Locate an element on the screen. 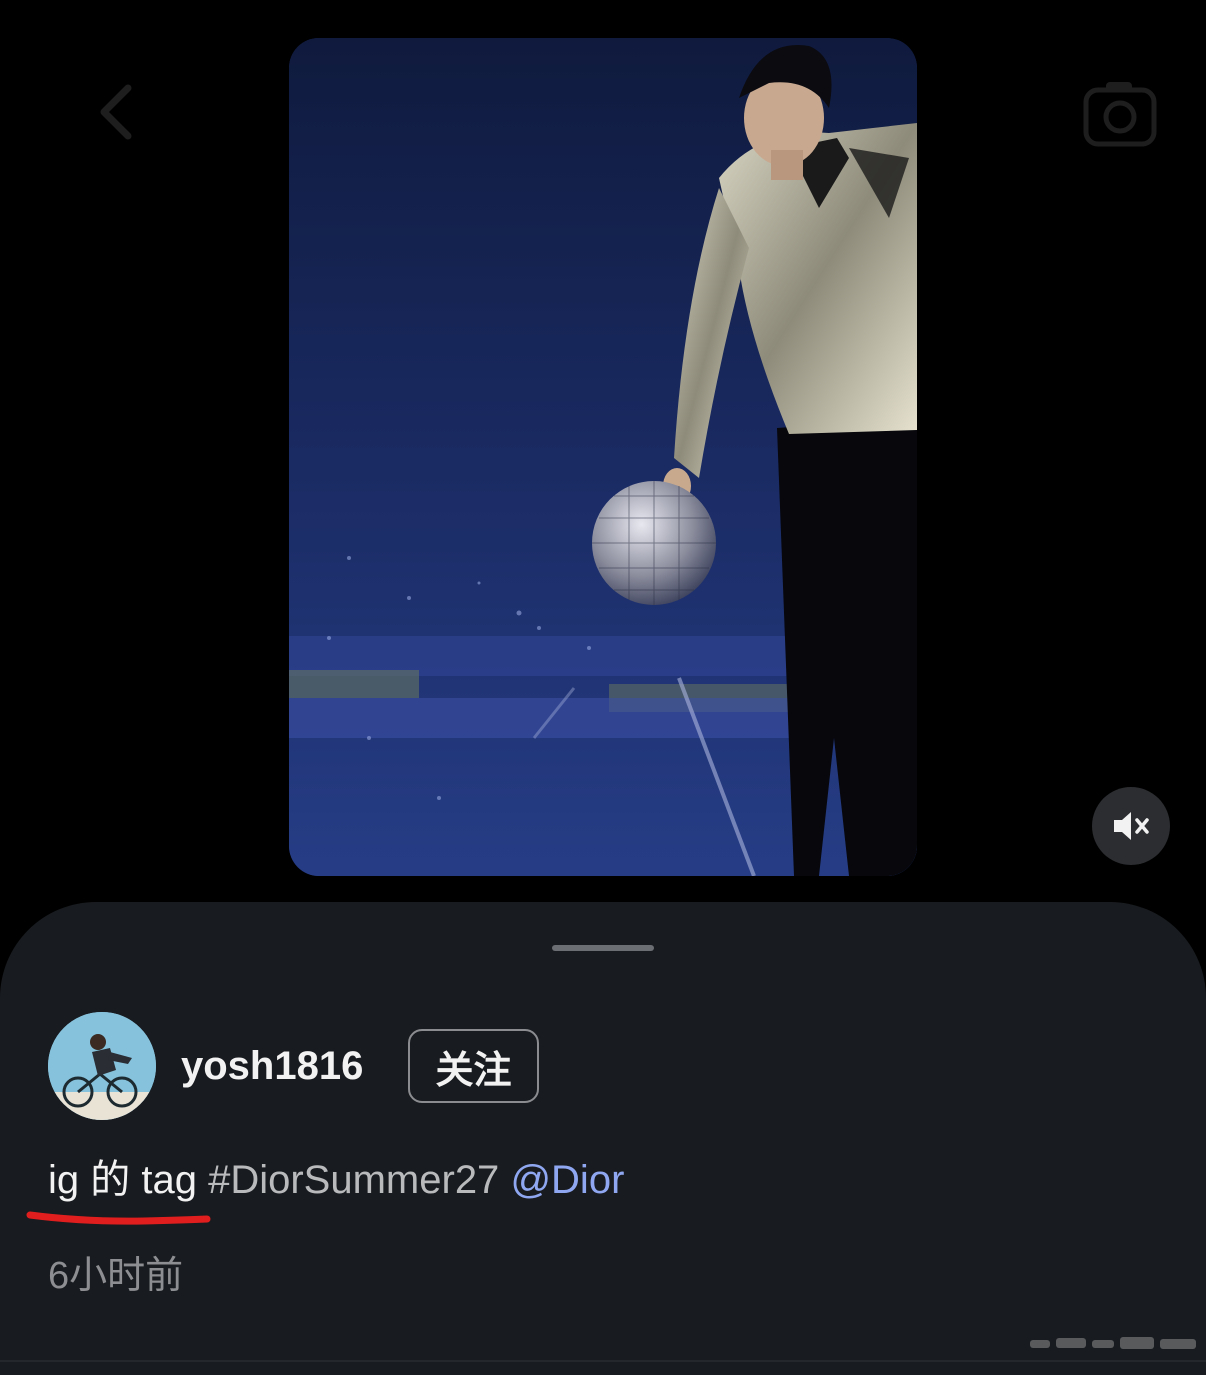 Image resolution: width=1206 pixels, height=1375 pixels. post-timestamp: 6小时前 is located at coordinates (116, 1276).